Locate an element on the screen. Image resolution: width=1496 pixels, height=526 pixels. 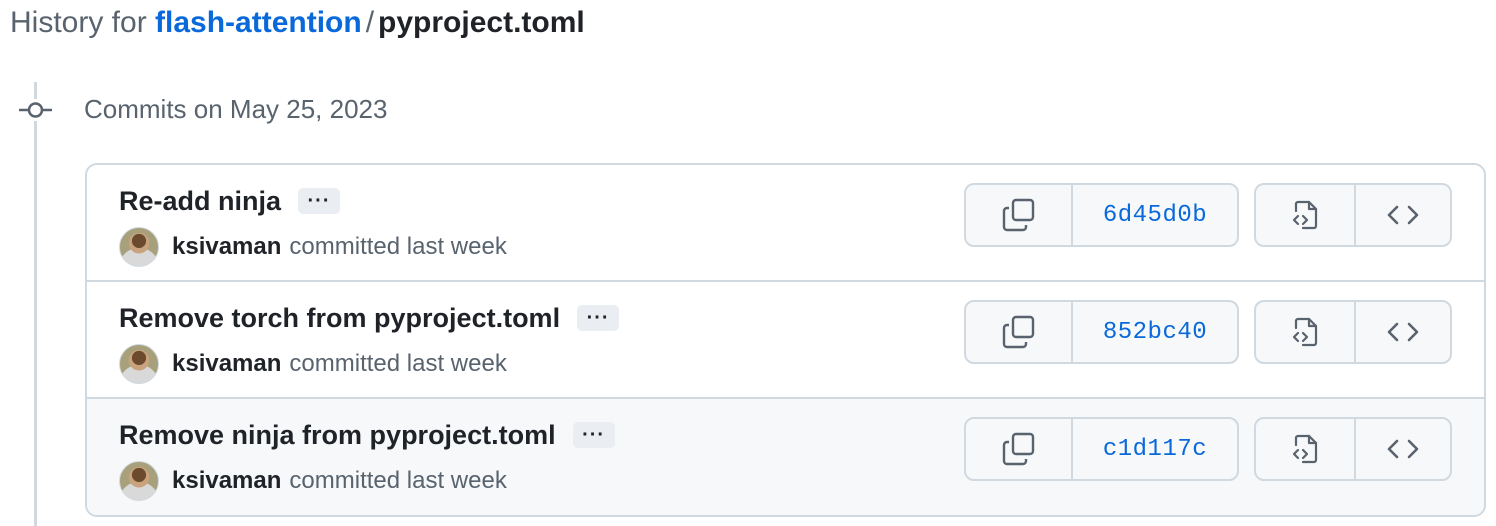
sha-button-group: c1d117c is located at coordinates (1101, 449).